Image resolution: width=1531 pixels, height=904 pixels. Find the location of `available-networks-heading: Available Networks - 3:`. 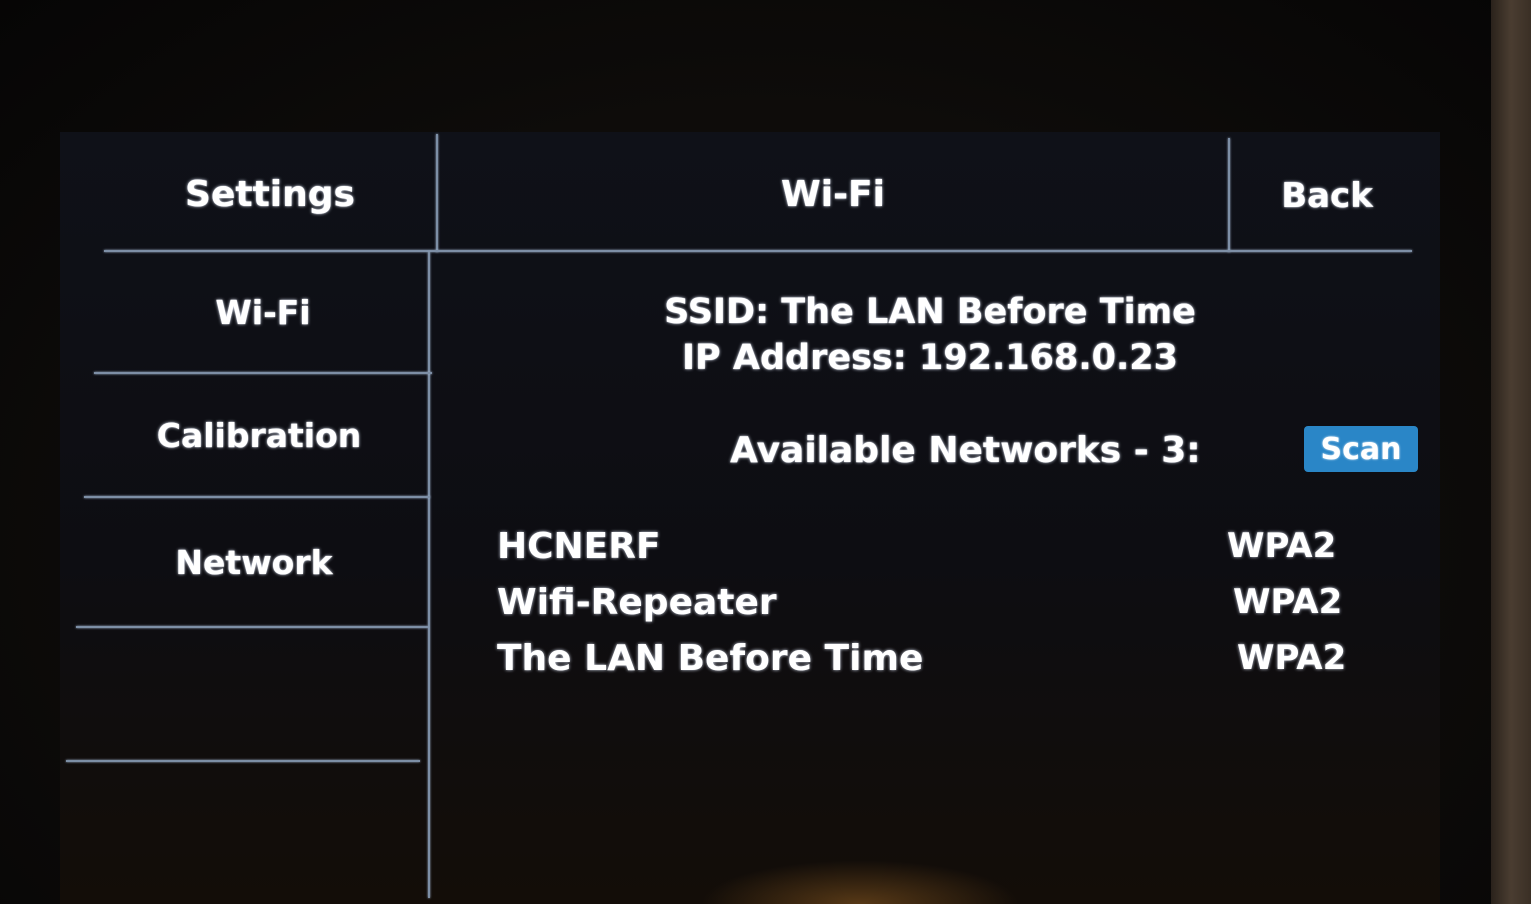

available-networks-heading: Available Networks - 3: is located at coordinates (965, 450).